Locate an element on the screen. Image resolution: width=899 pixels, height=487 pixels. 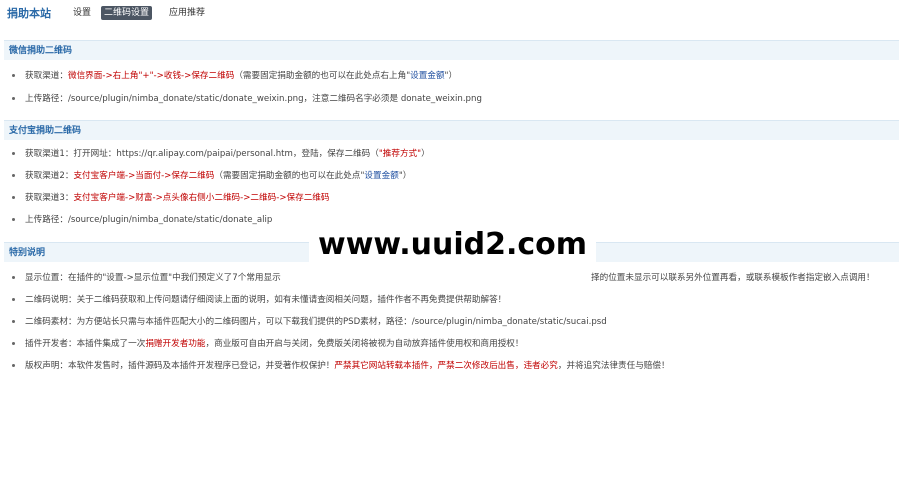
section-header-alipay: 支付宝捐助二维码 is located at coordinates (451, 130).